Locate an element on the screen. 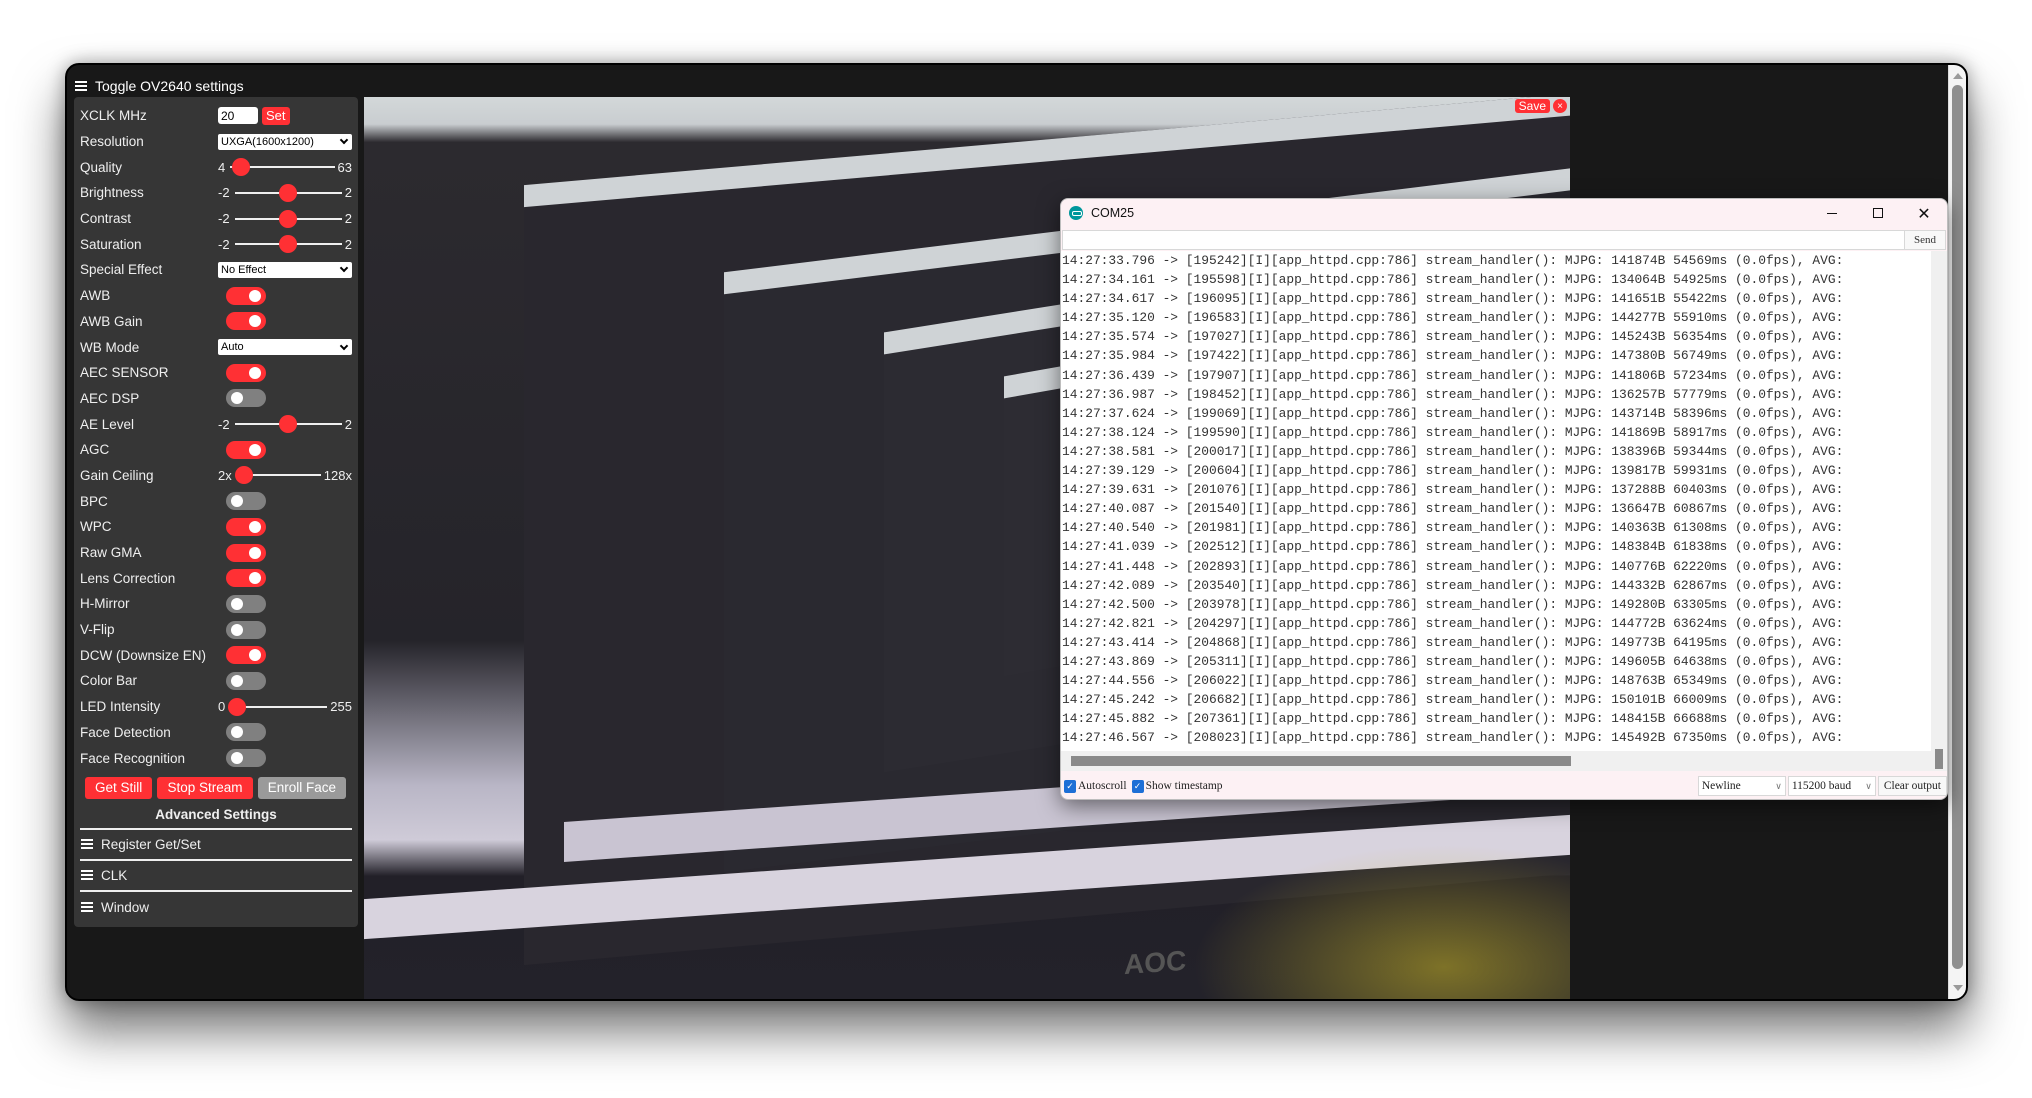 The image size is (2032, 1098). save-stream-button: Save is located at coordinates (1532, 106).